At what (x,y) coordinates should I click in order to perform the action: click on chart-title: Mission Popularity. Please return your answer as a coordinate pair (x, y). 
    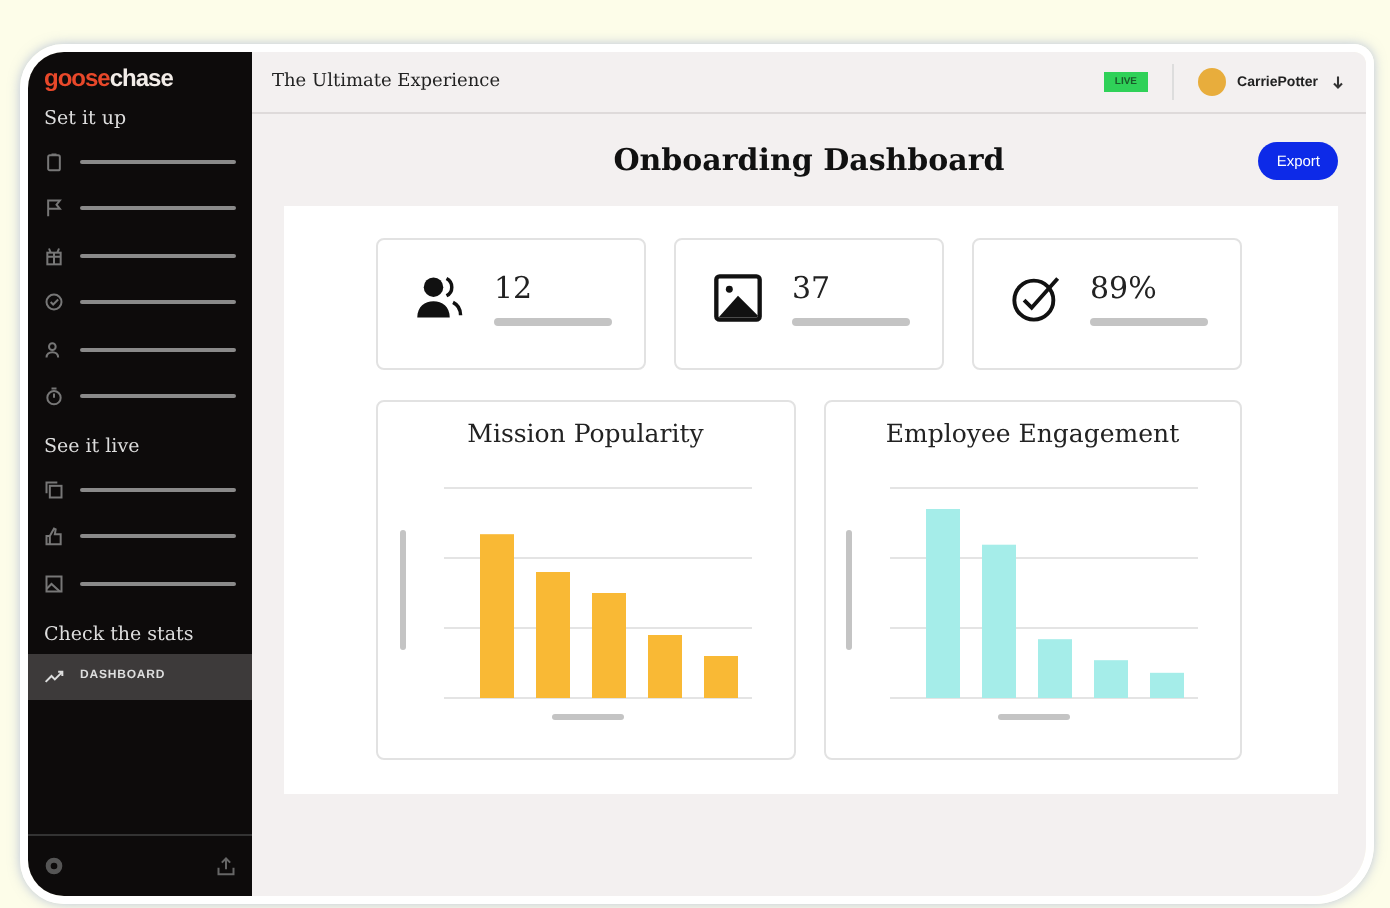
    Looking at the image, I should click on (585, 433).